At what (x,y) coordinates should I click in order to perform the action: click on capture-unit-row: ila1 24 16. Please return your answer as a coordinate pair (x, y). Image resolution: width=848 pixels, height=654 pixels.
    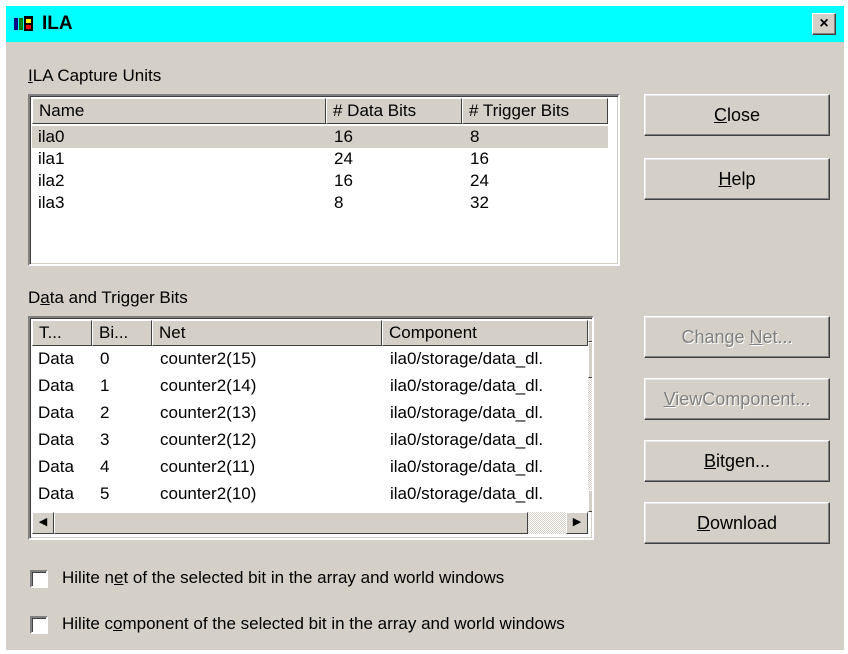
    Looking at the image, I should click on (320, 159).